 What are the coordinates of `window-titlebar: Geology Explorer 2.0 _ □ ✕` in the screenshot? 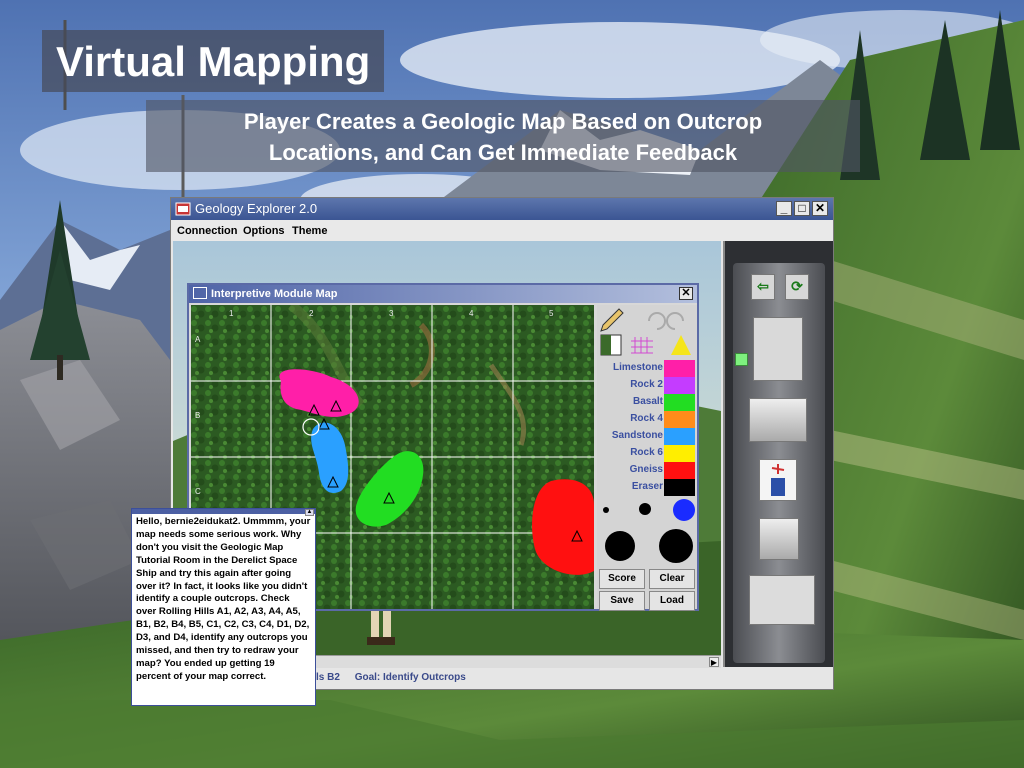 It's located at (502, 209).